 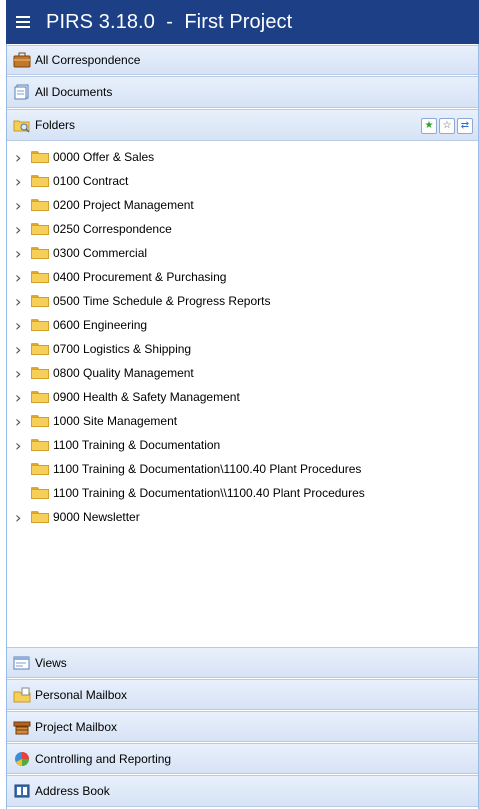 What do you see at coordinates (115, 421) in the screenshot?
I see `folder-label: 1000 Site Management` at bounding box center [115, 421].